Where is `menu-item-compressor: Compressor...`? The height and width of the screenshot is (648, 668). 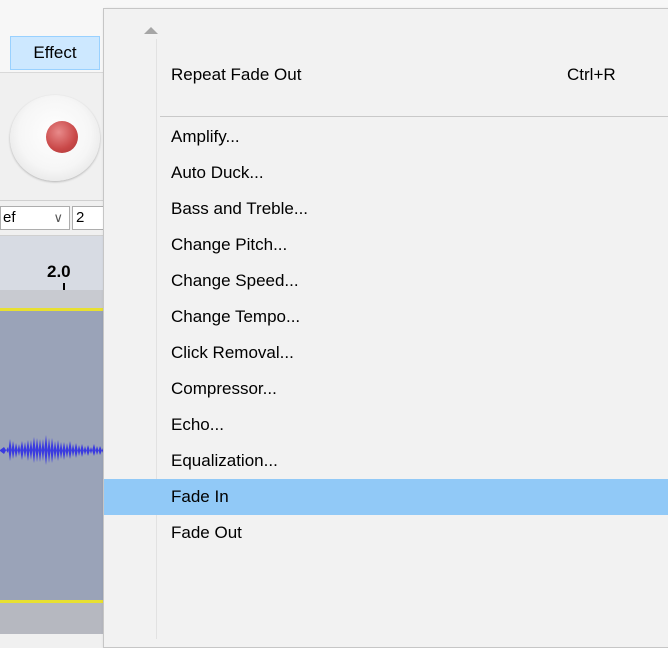 menu-item-compressor: Compressor... is located at coordinates (386, 389).